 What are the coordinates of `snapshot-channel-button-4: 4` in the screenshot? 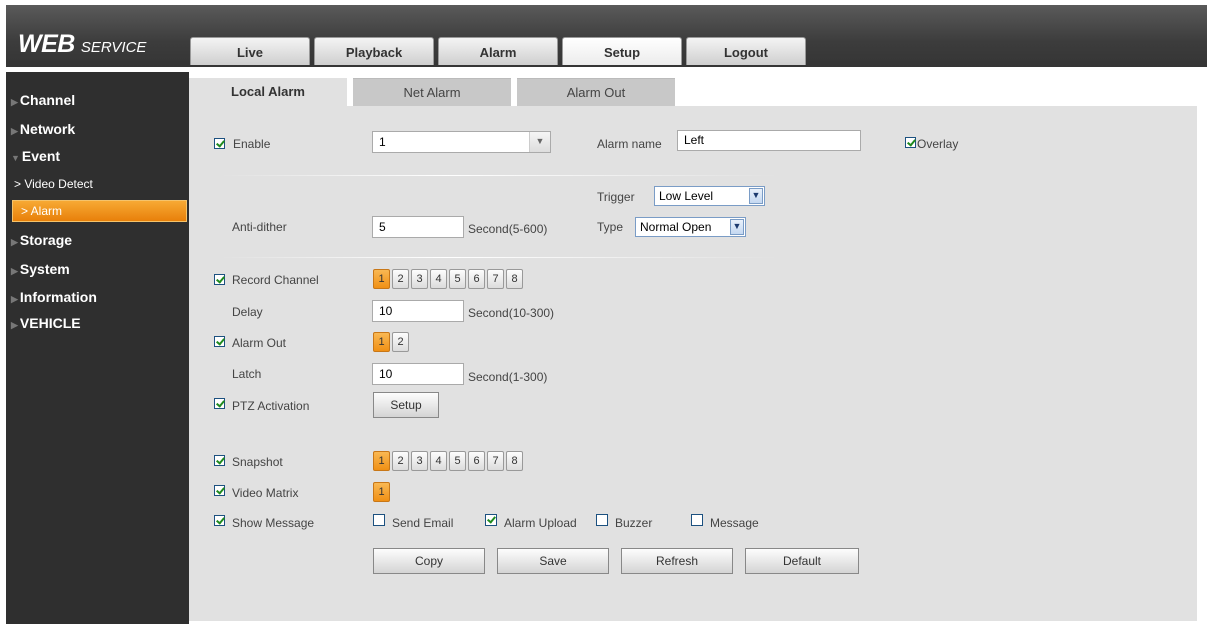 It's located at (438, 461).